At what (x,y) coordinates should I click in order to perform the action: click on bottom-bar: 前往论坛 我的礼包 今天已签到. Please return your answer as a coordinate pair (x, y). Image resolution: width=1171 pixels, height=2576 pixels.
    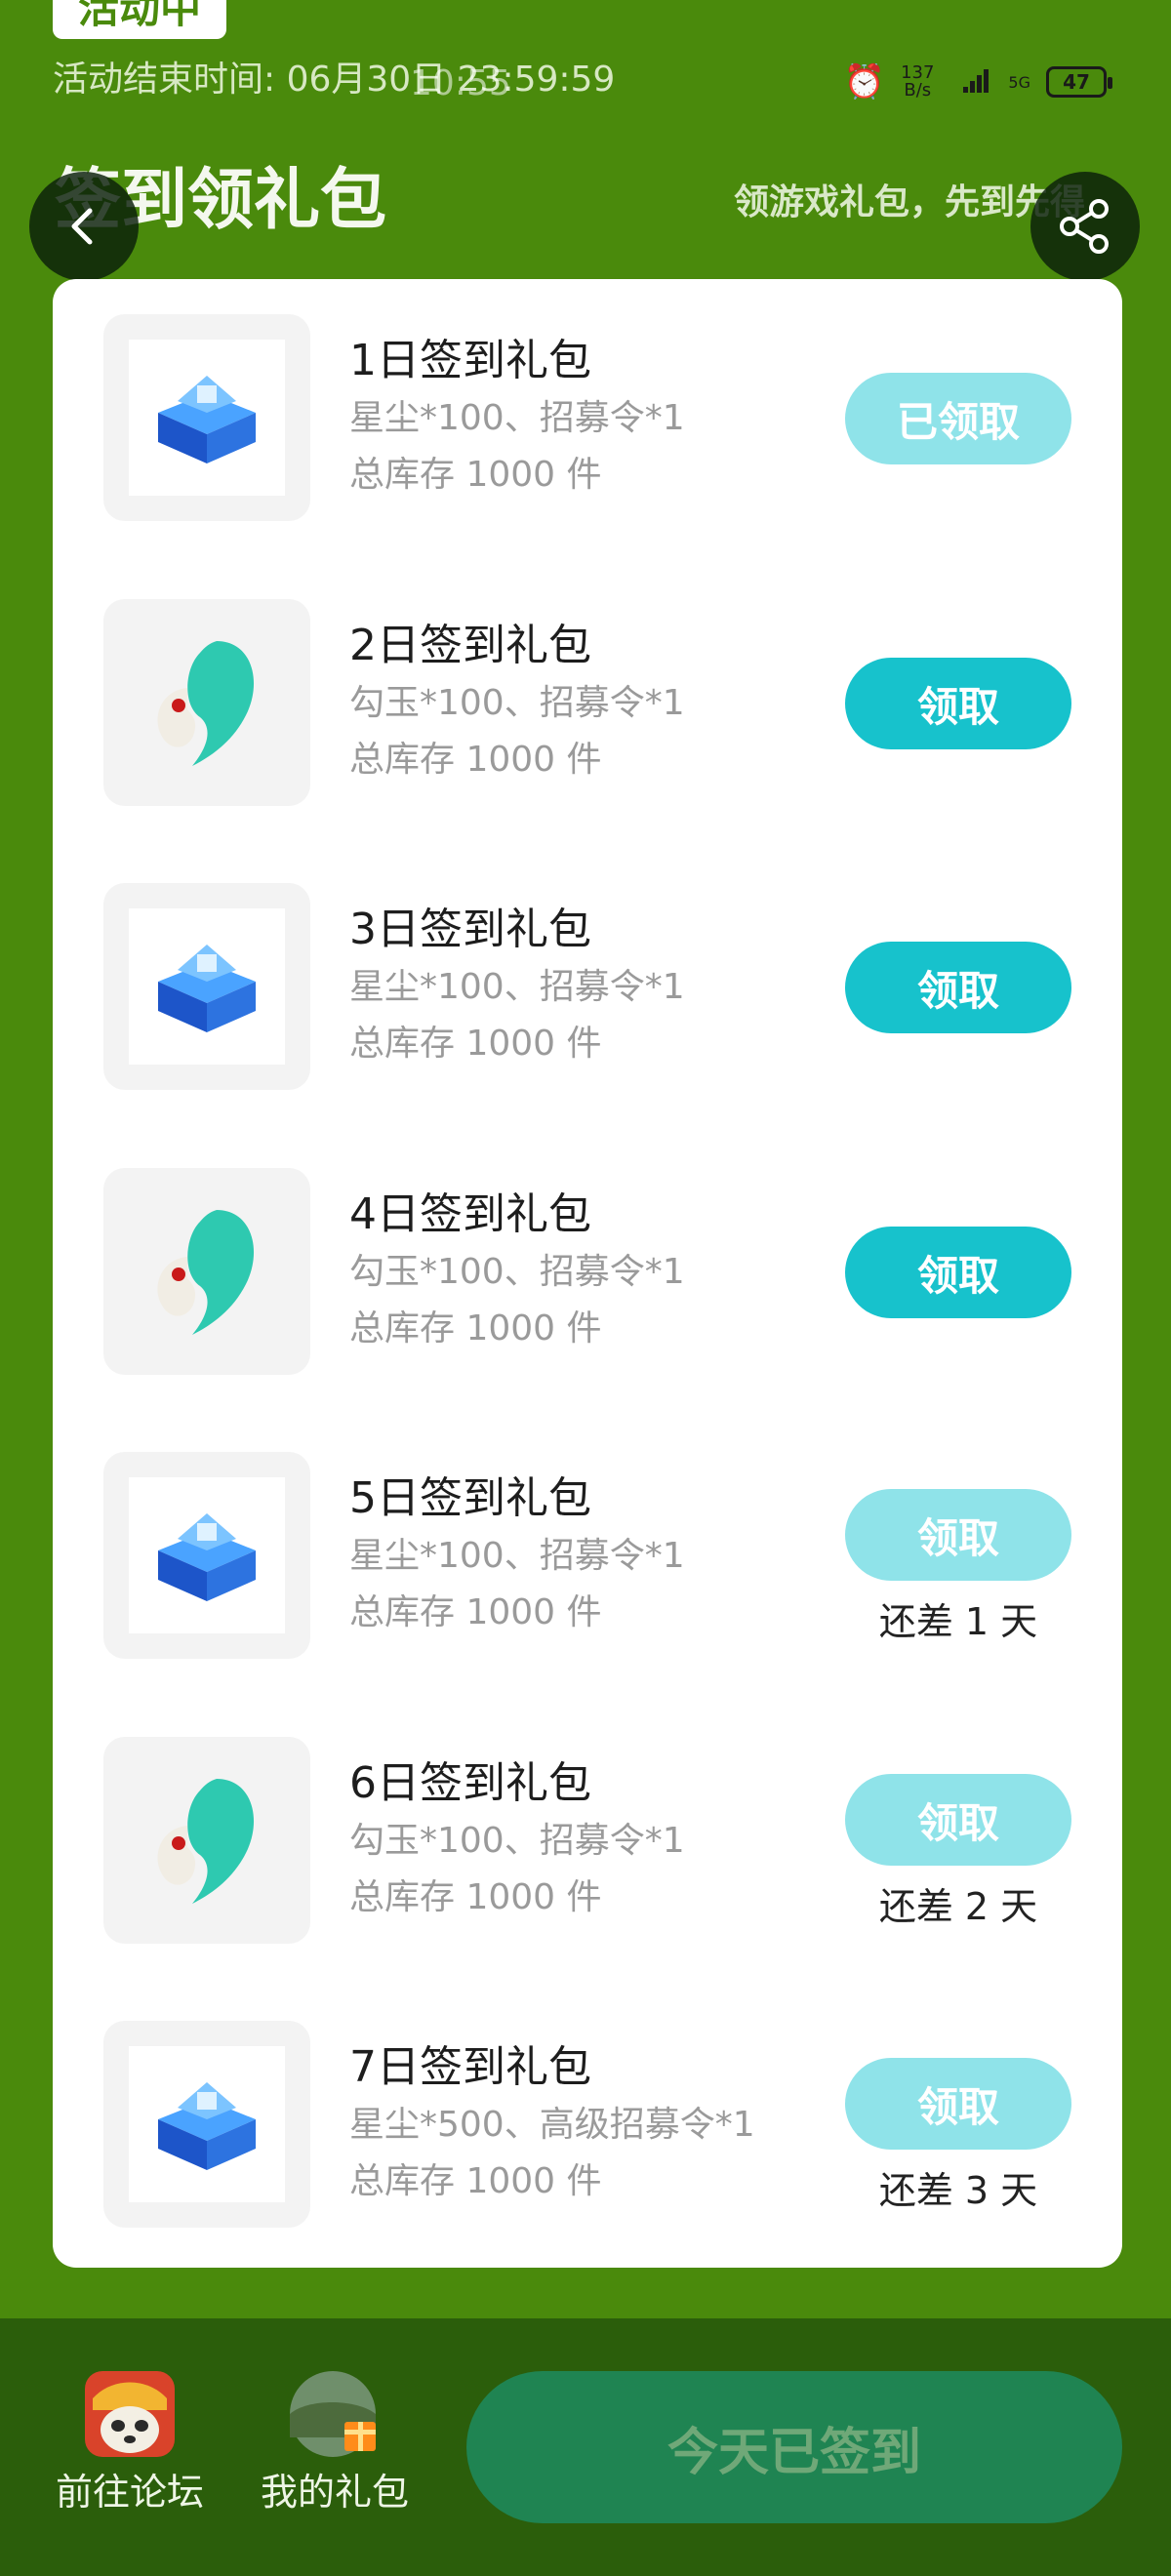
    Looking at the image, I should click on (585, 2447).